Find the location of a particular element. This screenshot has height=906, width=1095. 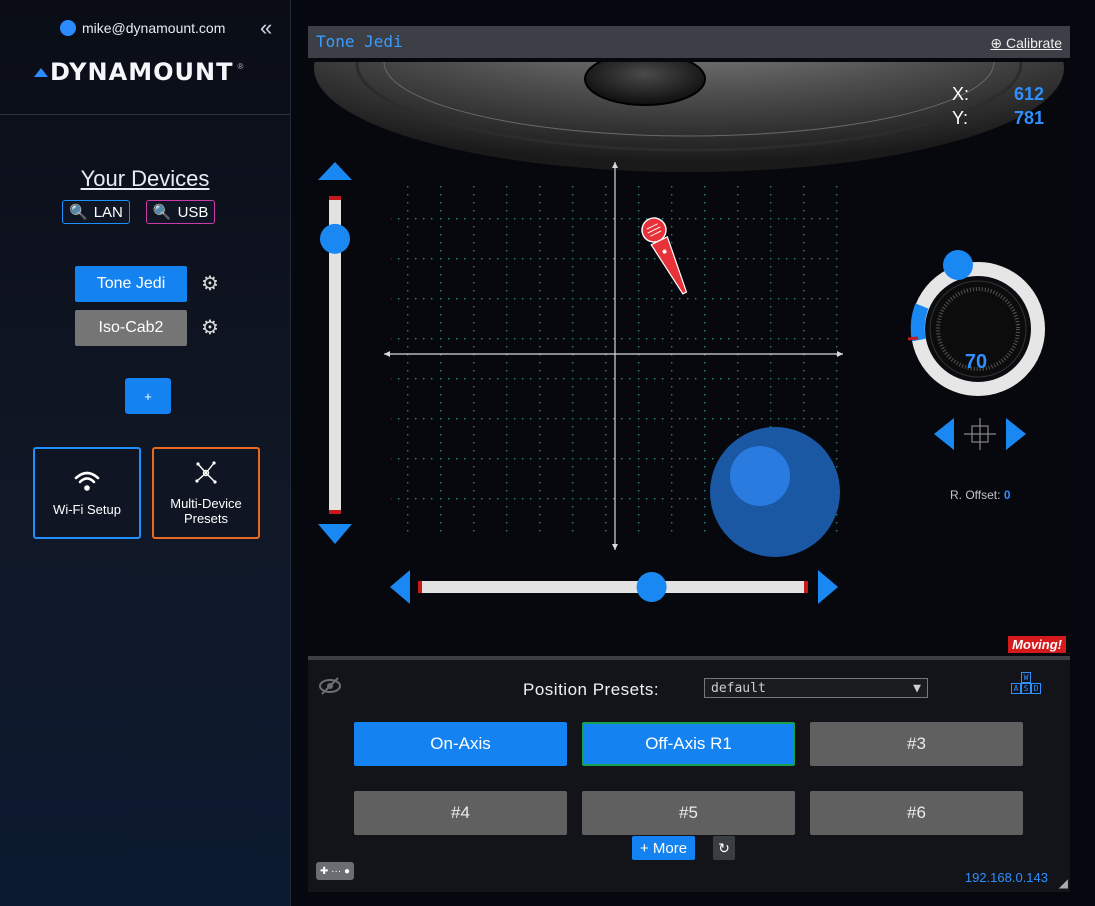

preset-select-value: default is located at coordinates (738, 688).